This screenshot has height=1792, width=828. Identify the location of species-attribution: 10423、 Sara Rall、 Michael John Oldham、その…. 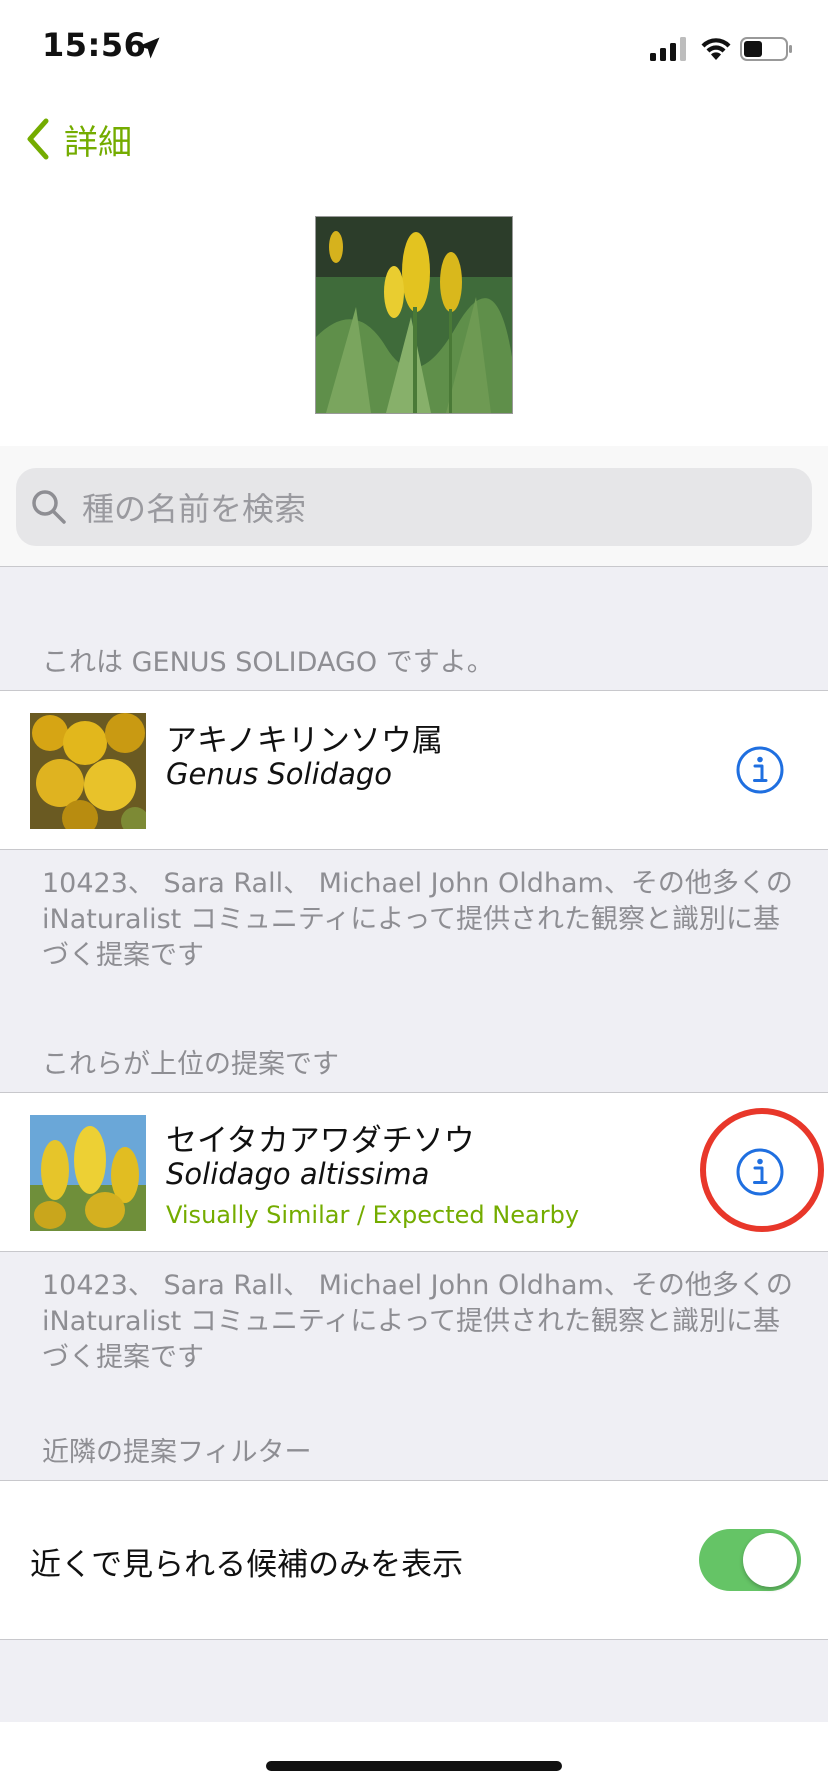
(417, 1321).